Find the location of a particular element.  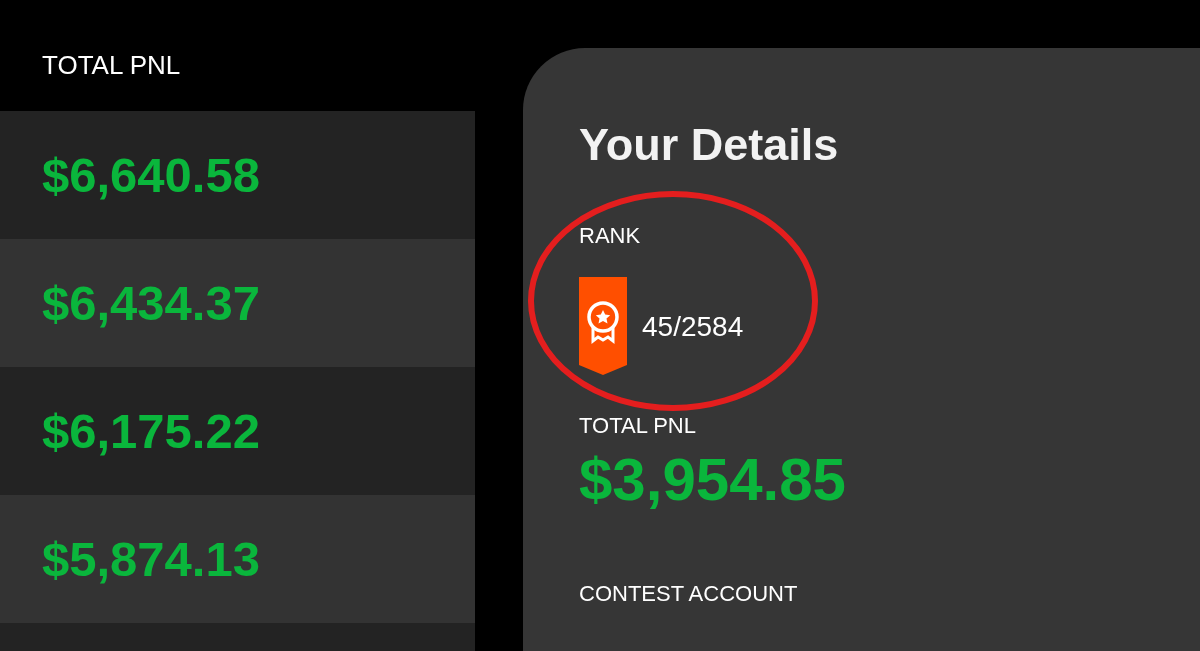

rank-label: RANK is located at coordinates (610, 236).